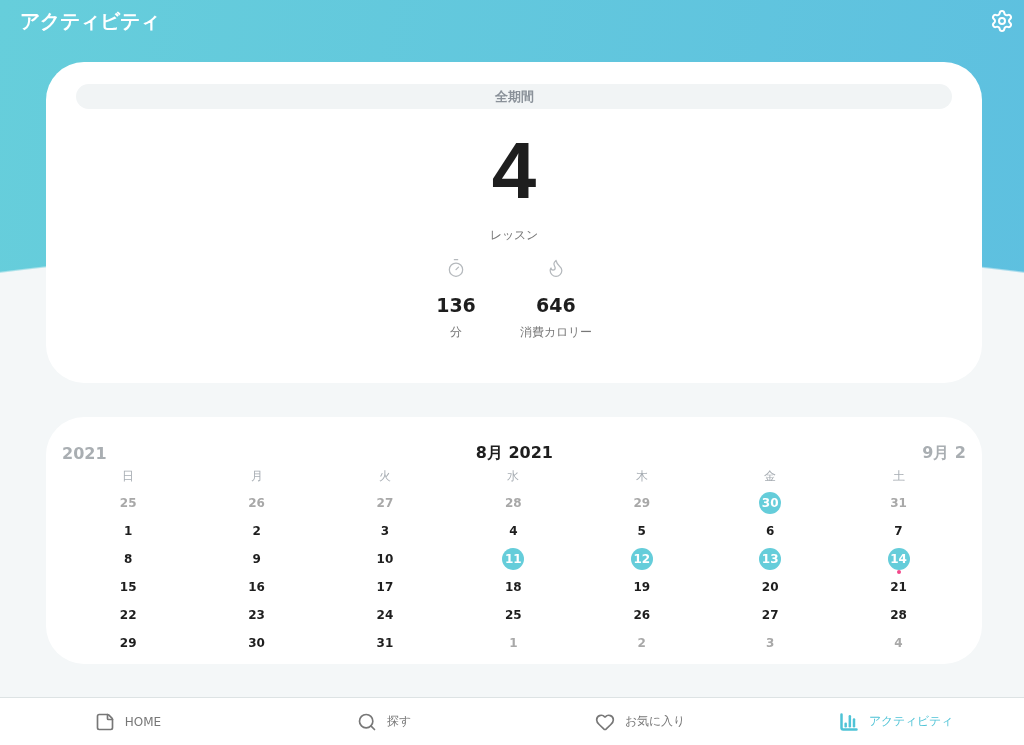  Describe the element at coordinates (128, 721) in the screenshot. I see `tab-bar-item: HOME` at that location.